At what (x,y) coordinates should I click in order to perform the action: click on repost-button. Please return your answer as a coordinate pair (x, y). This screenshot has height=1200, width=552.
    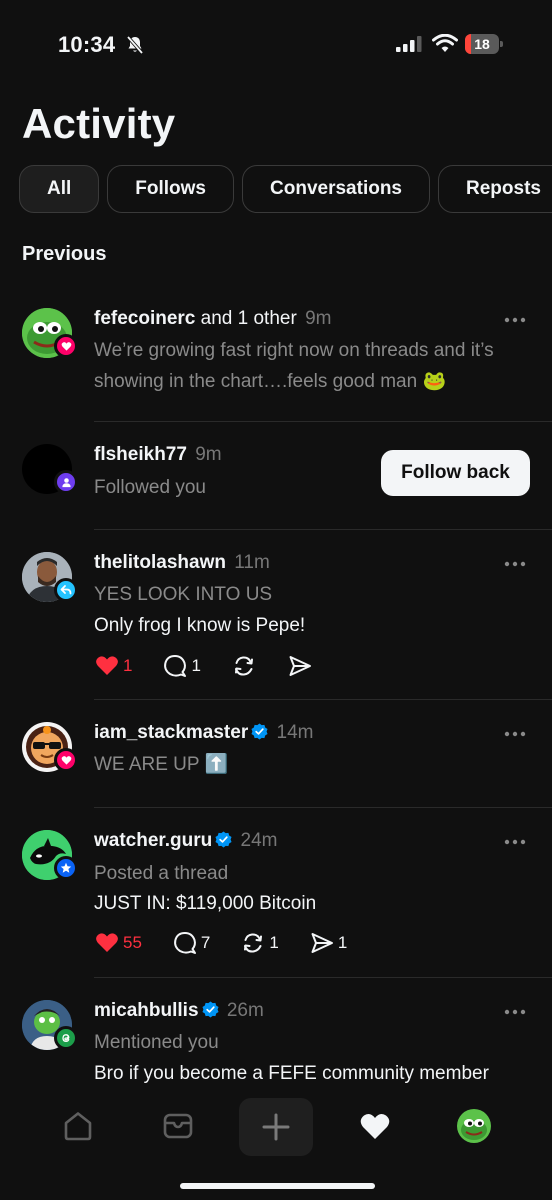
    Looking at the image, I should click on (244, 666).